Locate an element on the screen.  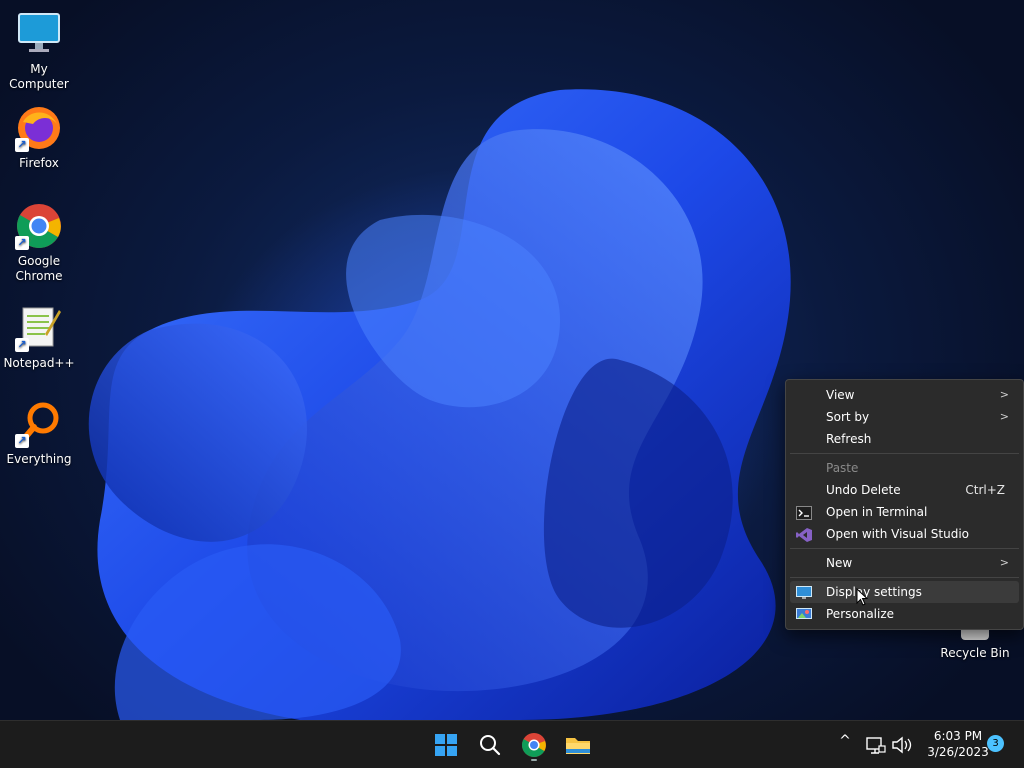
menu-item-undo-delete: Undo Delete Ctrl+Z is located at coordinates (904, 490).